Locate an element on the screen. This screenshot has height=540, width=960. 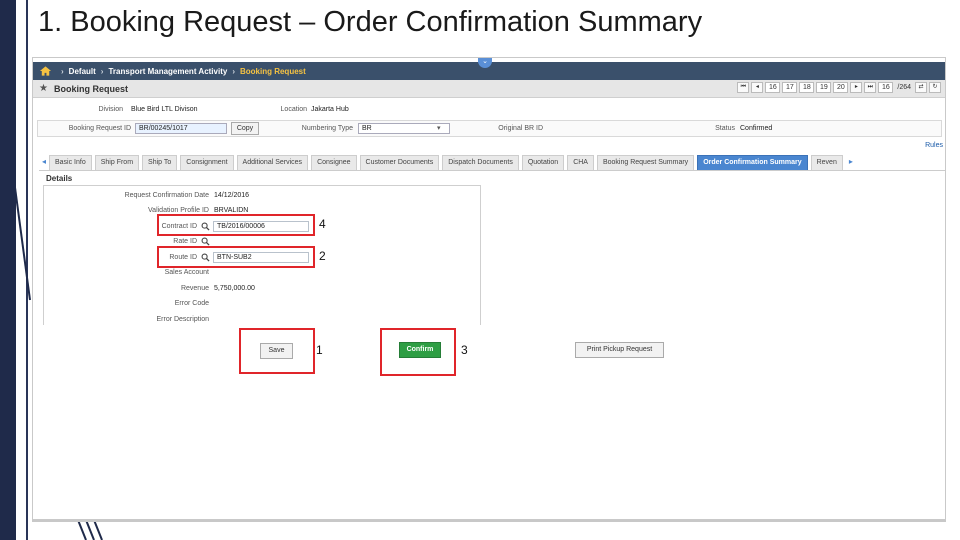
callout-3: 3 is located at coordinates (464, 350).